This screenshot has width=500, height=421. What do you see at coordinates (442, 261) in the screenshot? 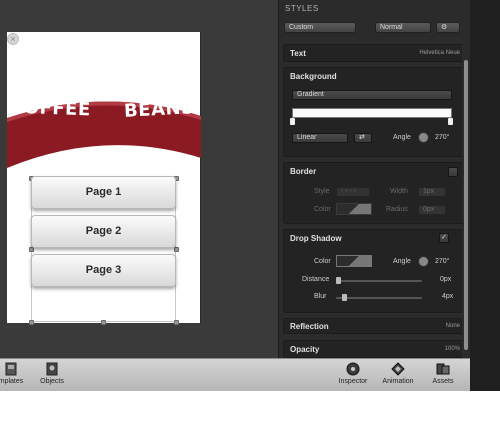
I see `shadow-angle-value: 270°` at bounding box center [442, 261].